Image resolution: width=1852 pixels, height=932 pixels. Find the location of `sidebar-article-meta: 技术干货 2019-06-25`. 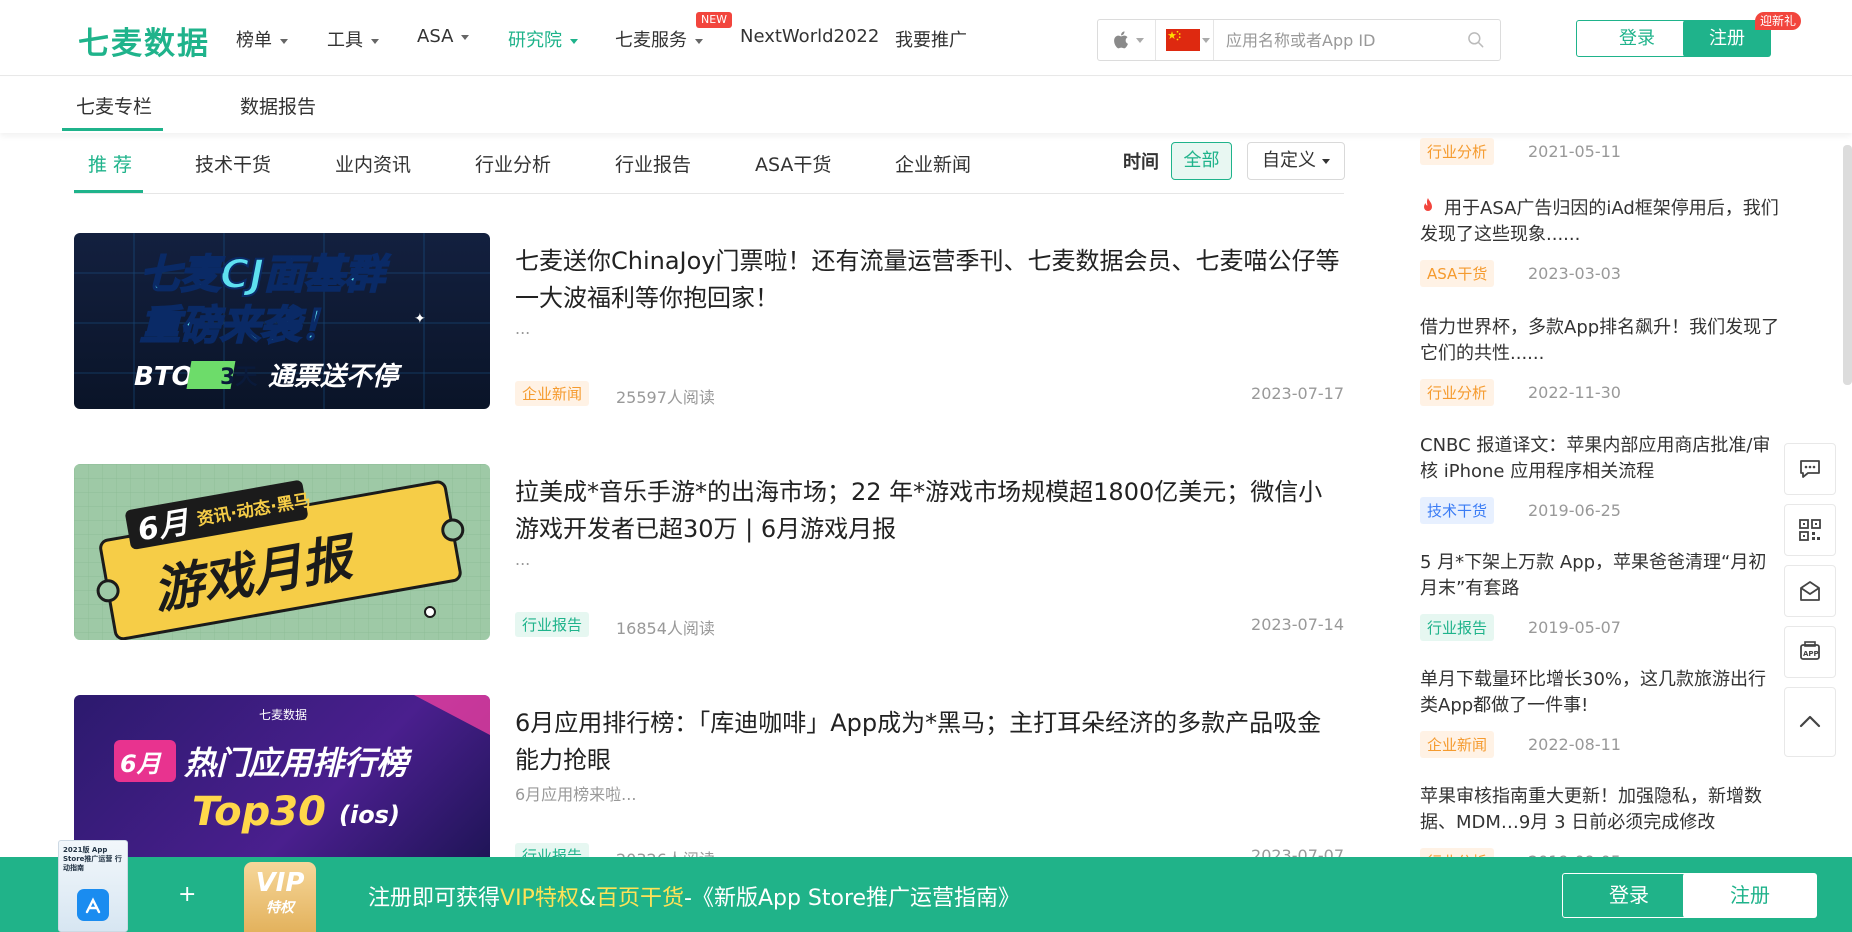

sidebar-article-meta: 技术干货 2019-06-25 is located at coordinates (1600, 511).